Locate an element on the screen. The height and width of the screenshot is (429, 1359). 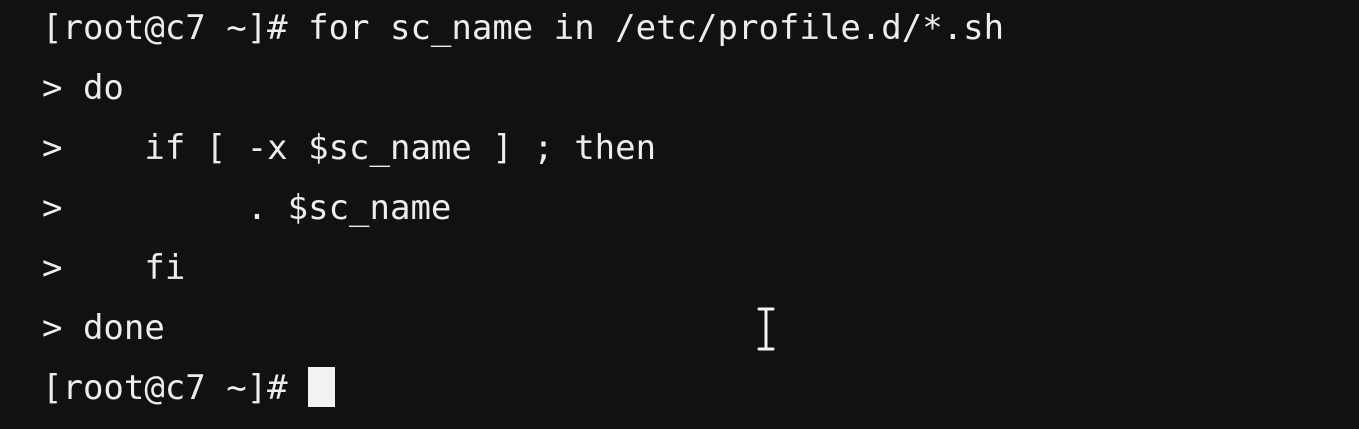
terminal-line-source: > . $sc_name is located at coordinates (247, 208).